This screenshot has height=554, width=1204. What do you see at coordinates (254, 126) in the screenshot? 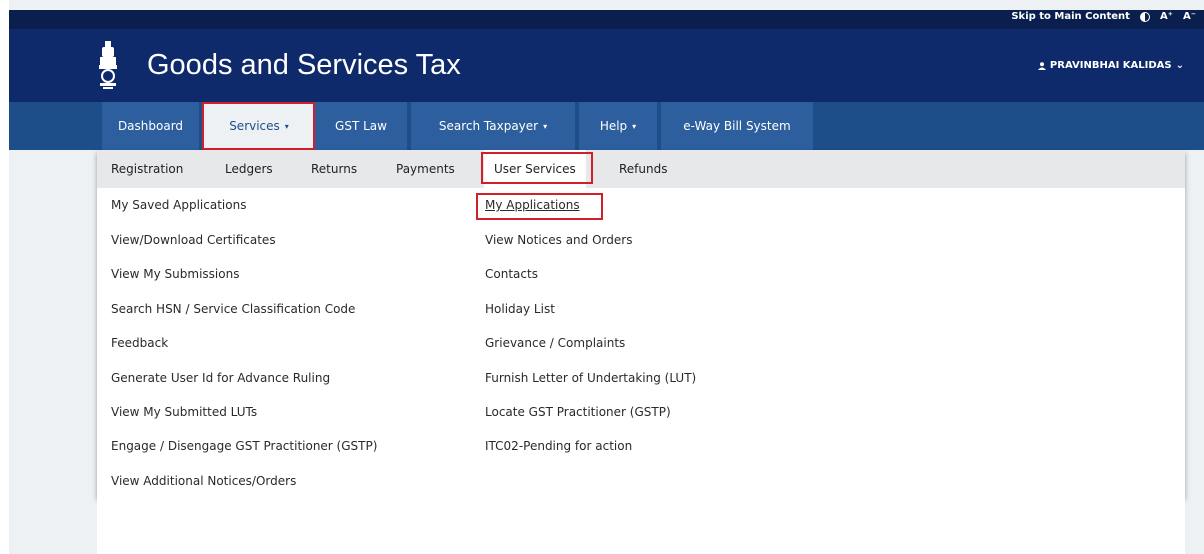
I see `nav-services-label: Services` at bounding box center [254, 126].